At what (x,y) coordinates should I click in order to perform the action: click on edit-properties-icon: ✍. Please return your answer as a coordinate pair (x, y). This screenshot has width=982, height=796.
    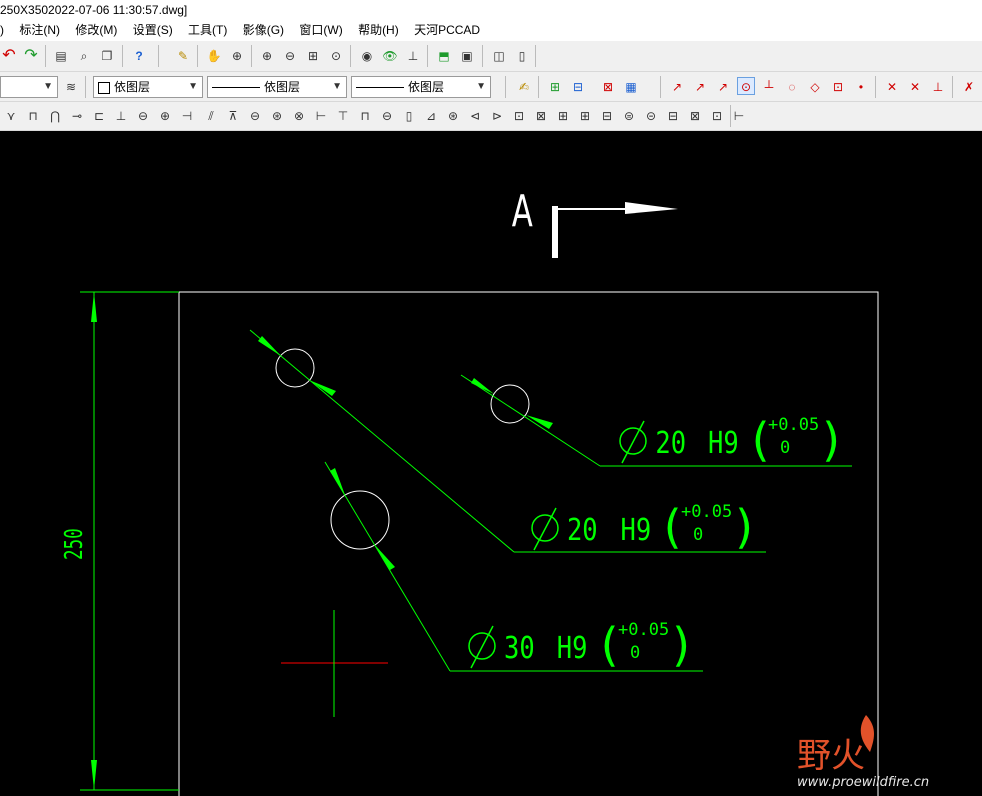
    Looking at the image, I should click on (524, 87).